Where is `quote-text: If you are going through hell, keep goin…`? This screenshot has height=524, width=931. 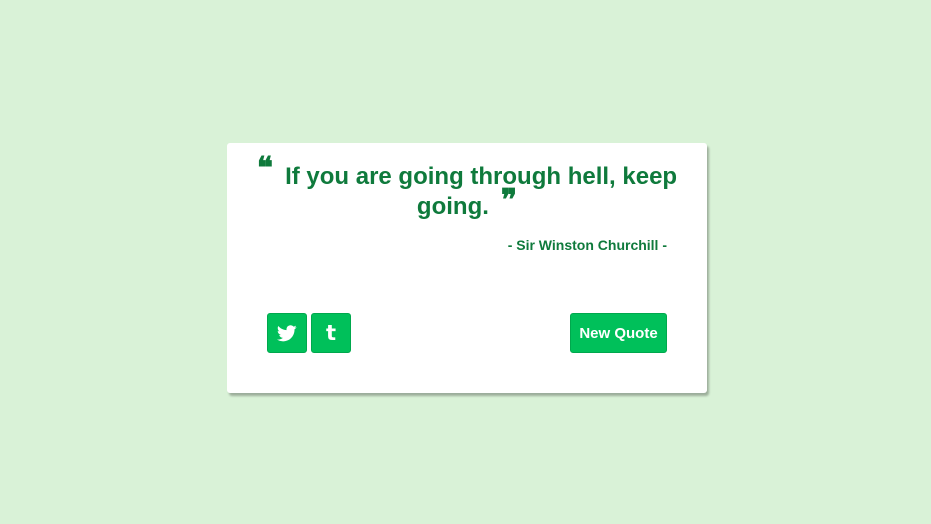 quote-text: If you are going through hell, keep goin… is located at coordinates (481, 191).